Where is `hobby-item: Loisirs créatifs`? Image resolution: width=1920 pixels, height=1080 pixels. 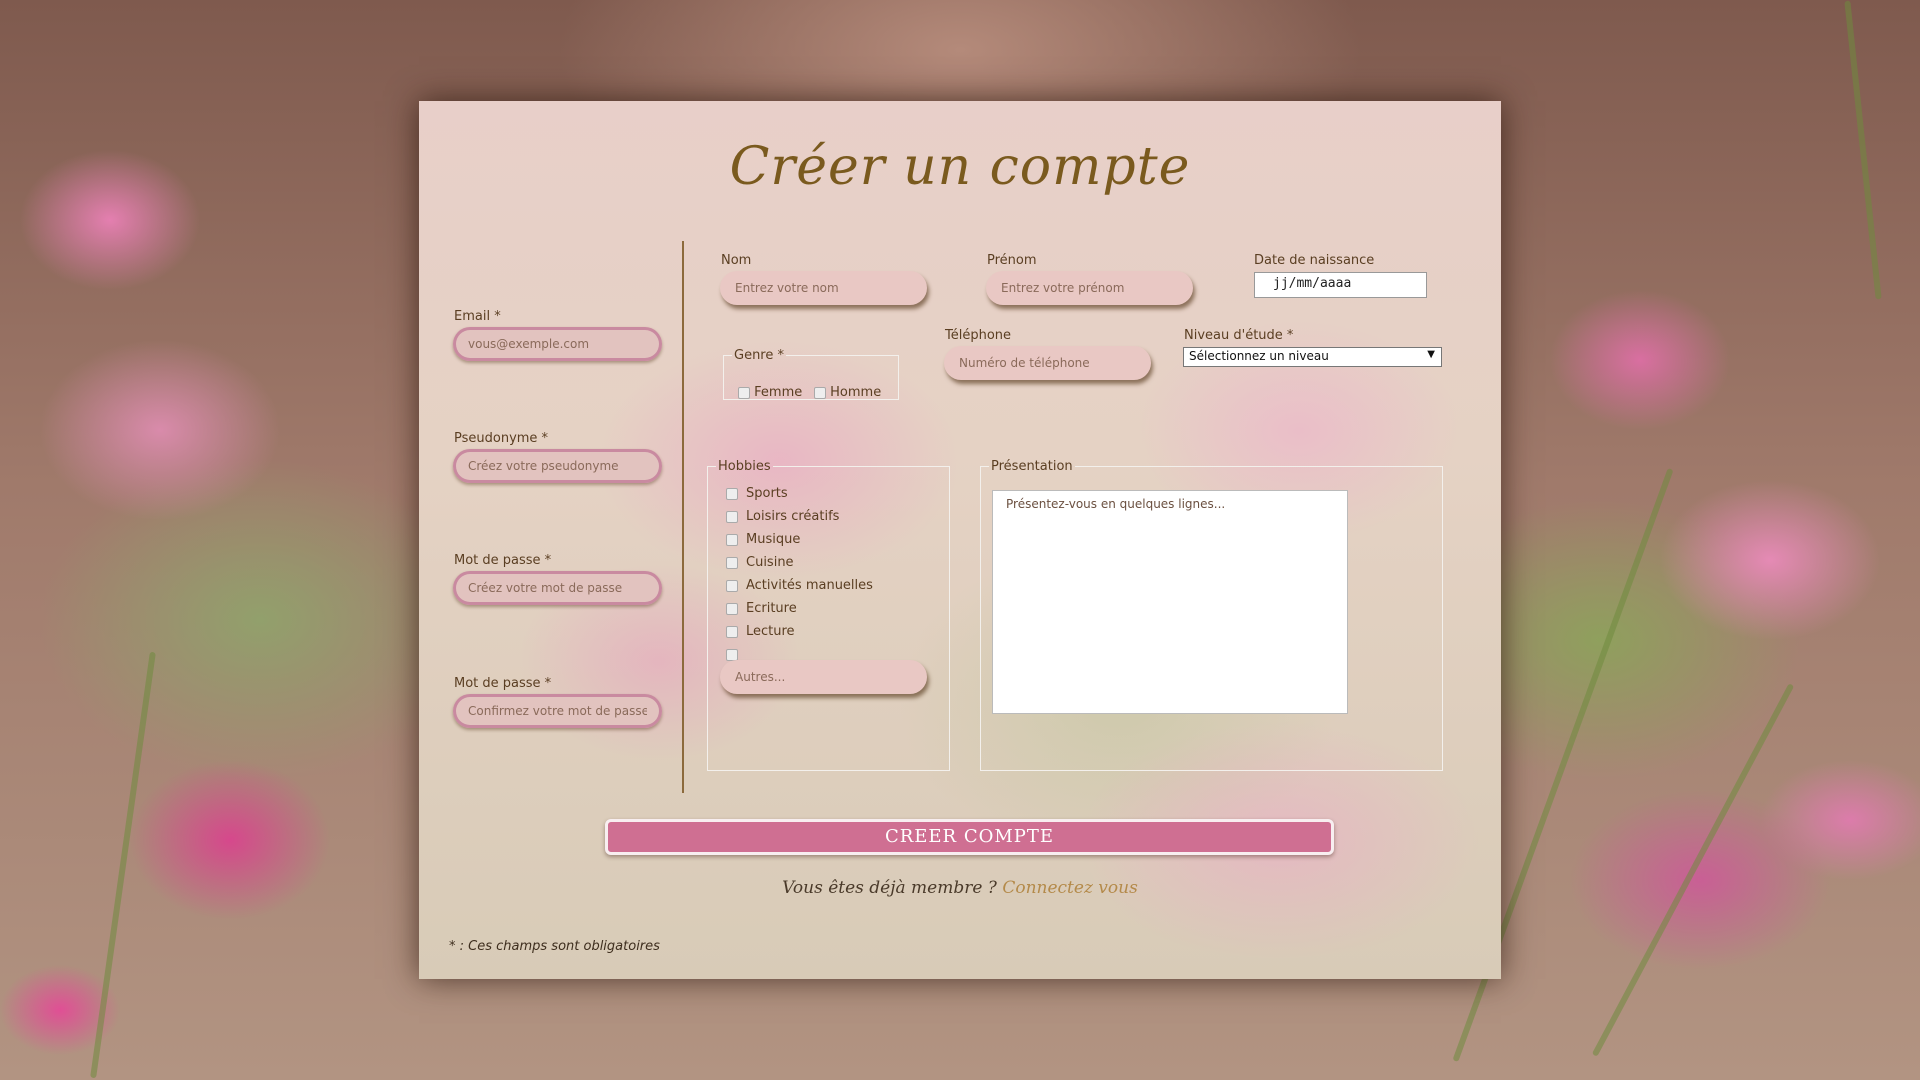 hobby-item: Loisirs créatifs is located at coordinates (782, 516).